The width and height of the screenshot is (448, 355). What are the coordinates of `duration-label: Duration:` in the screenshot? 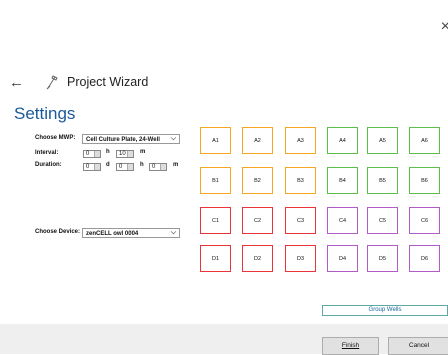 It's located at (48, 165).